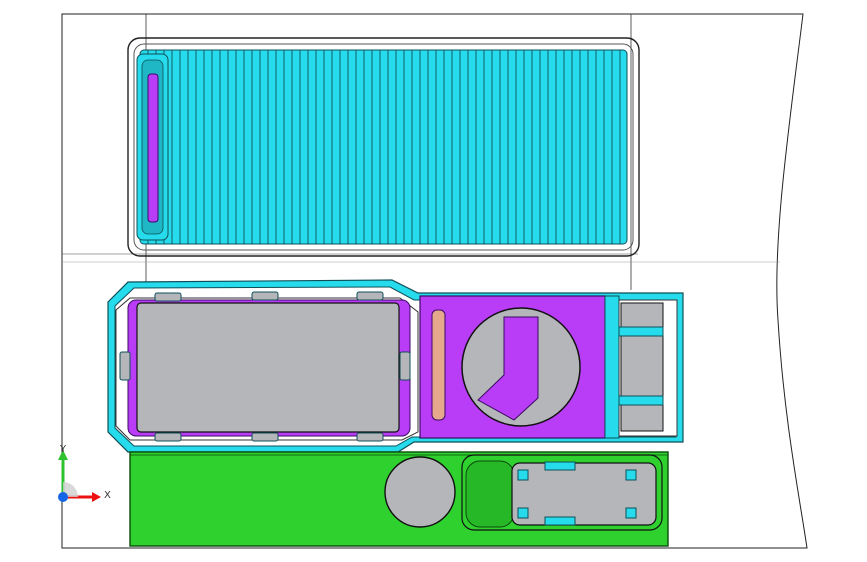 Image resolution: width=867 pixels, height=562 pixels. I want to click on green-base, so click(399, 499).